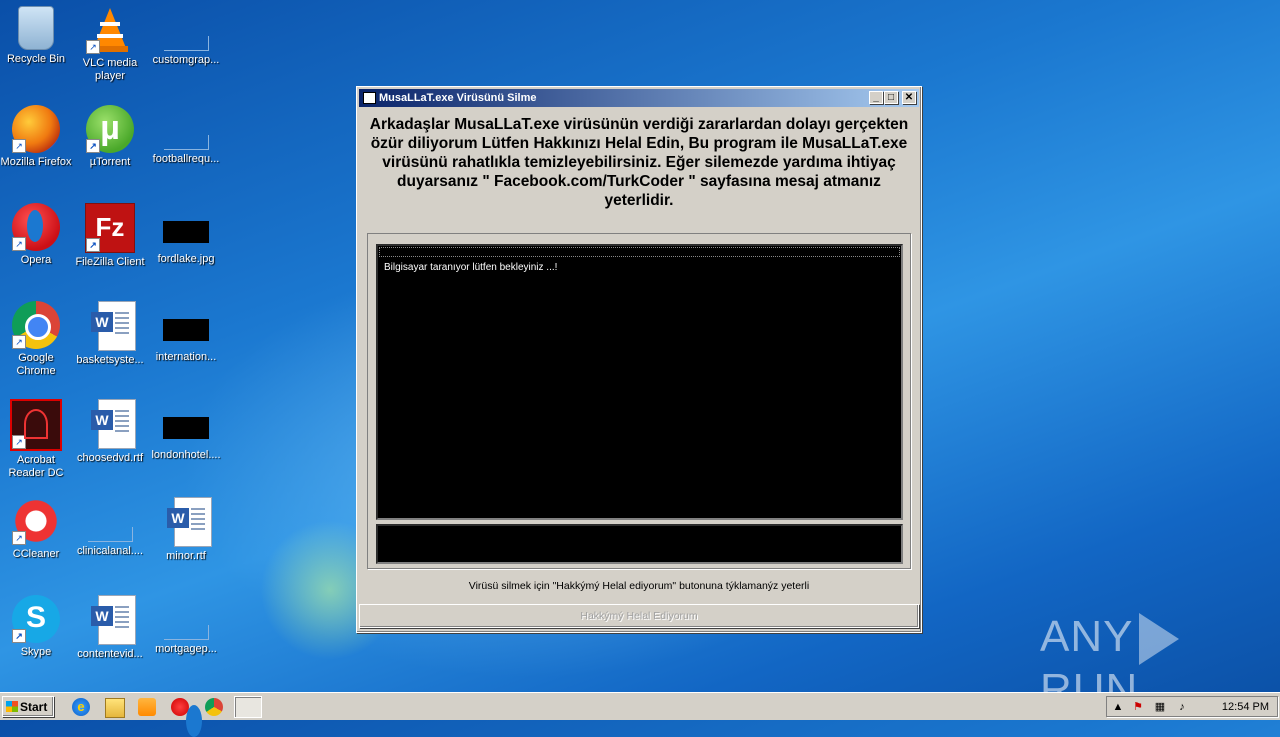 The width and height of the screenshot is (1280, 737). I want to click on desktop-icon-skype: S ↗ Skype, so click(37, 627).